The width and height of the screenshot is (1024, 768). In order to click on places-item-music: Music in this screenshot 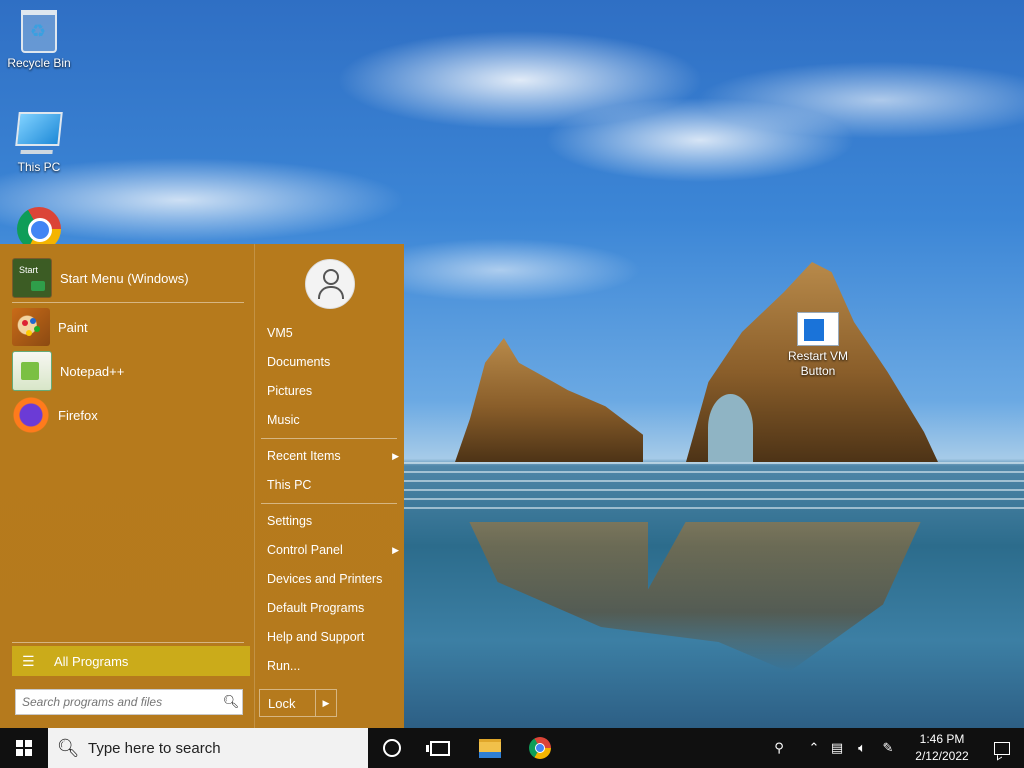, I will do `click(333, 420)`.